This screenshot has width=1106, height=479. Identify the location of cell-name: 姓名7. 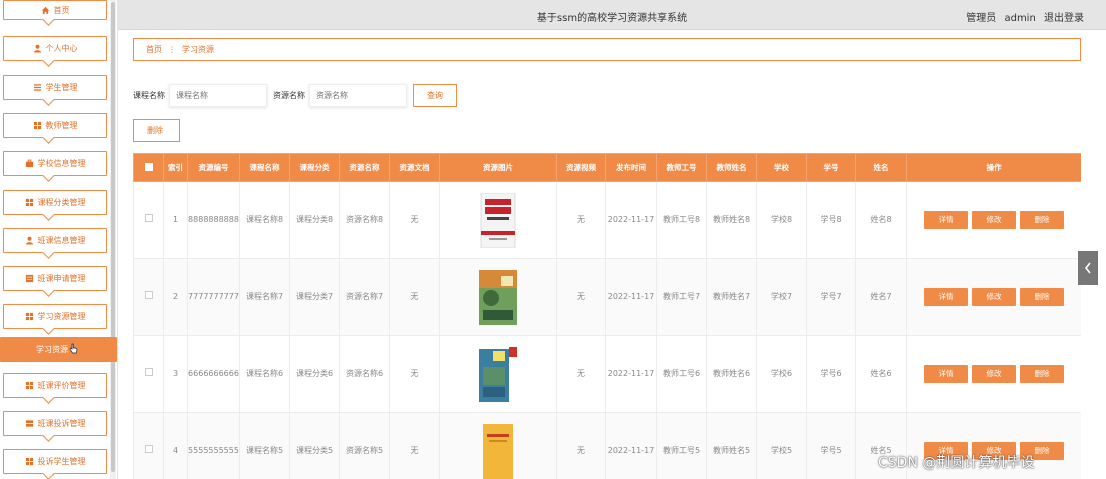
(881, 297).